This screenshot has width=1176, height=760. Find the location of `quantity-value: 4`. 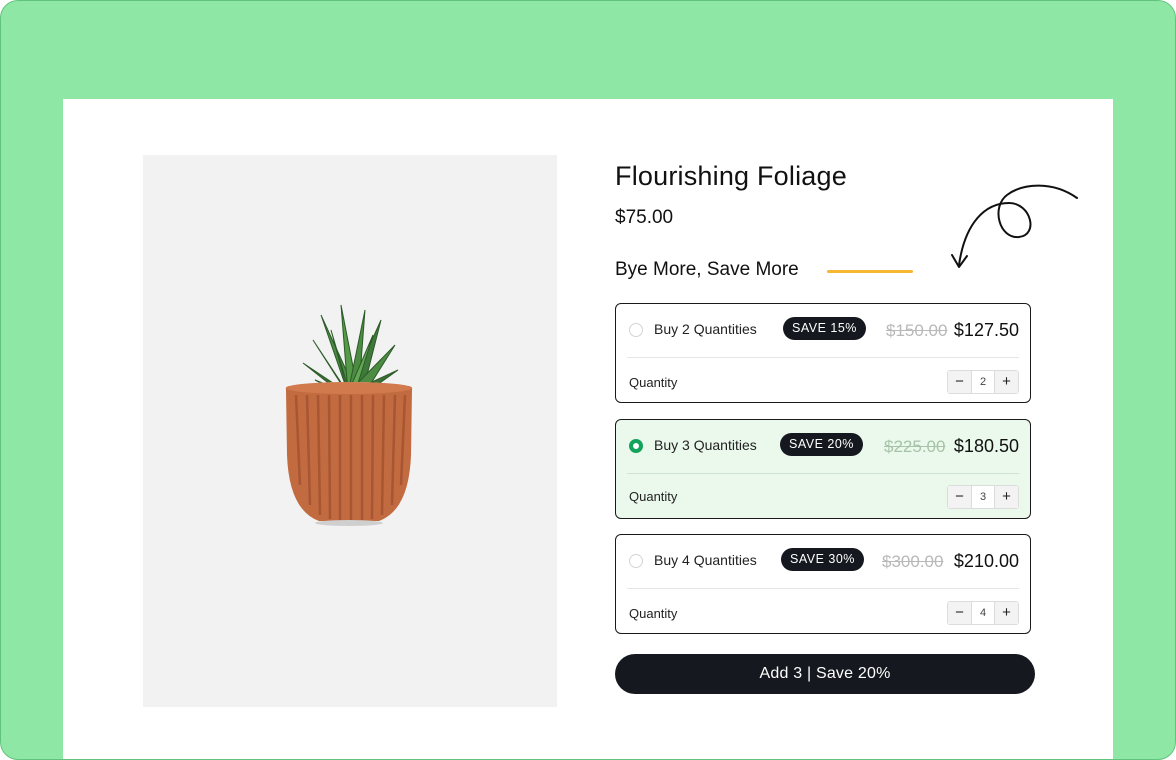

quantity-value: 4 is located at coordinates (983, 613).